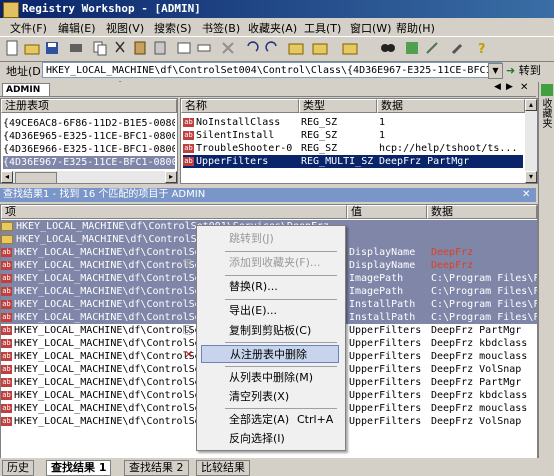 Image resolution: width=554 pixels, height=476 pixels. Describe the element at coordinates (351, 48) in the screenshot. I see `favorites-icon` at that location.